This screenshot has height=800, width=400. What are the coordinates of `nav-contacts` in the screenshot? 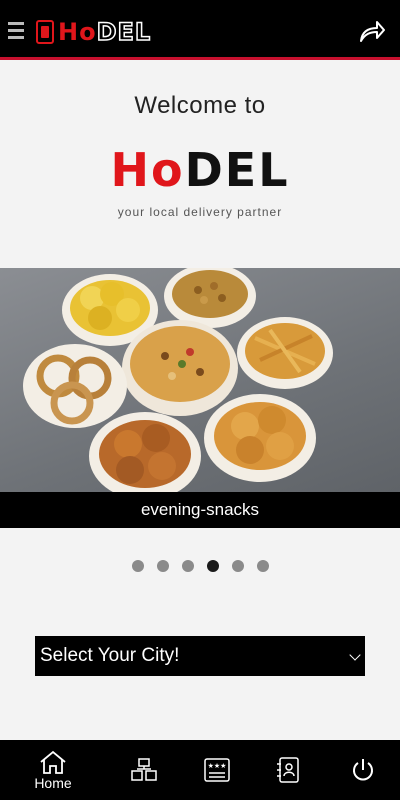 It's located at (289, 770).